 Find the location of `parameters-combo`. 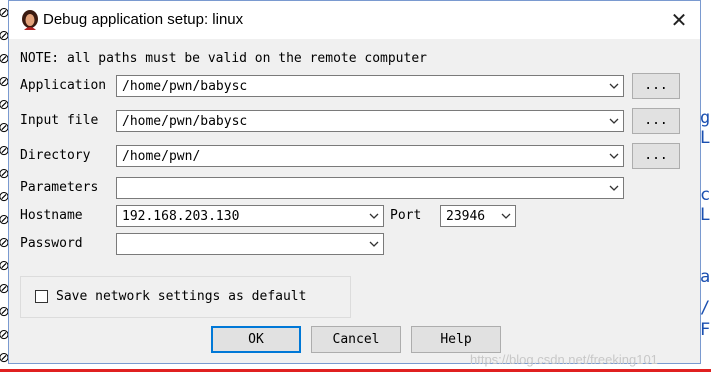

parameters-combo is located at coordinates (370, 188).